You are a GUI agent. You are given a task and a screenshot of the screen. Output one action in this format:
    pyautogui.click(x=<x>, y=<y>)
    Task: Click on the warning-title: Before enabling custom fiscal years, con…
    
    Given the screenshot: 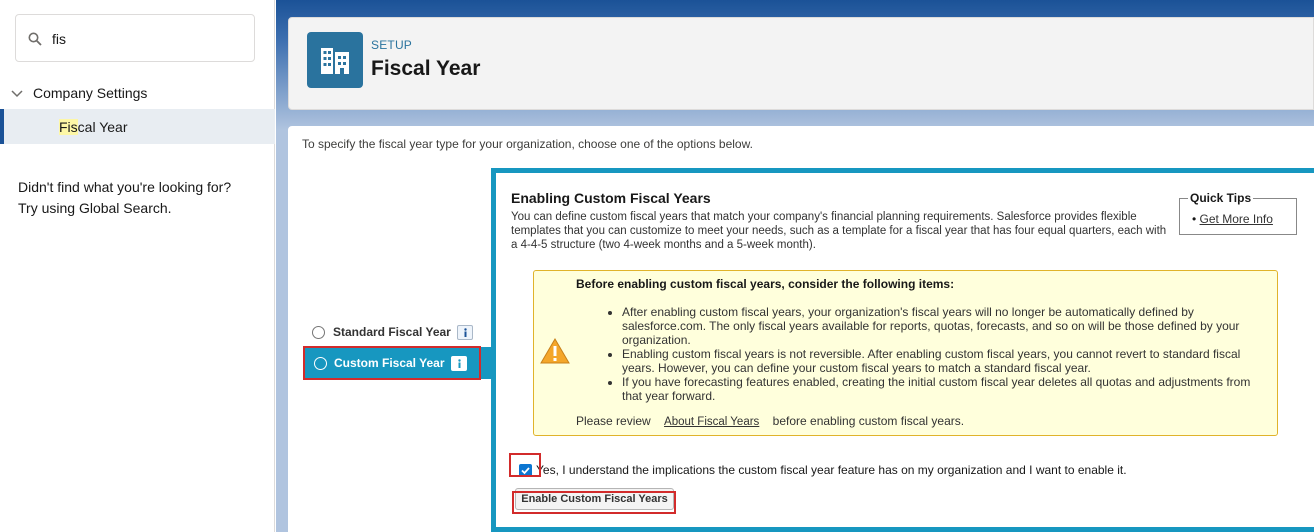 What is the action you would take?
    pyautogui.click(x=765, y=284)
    